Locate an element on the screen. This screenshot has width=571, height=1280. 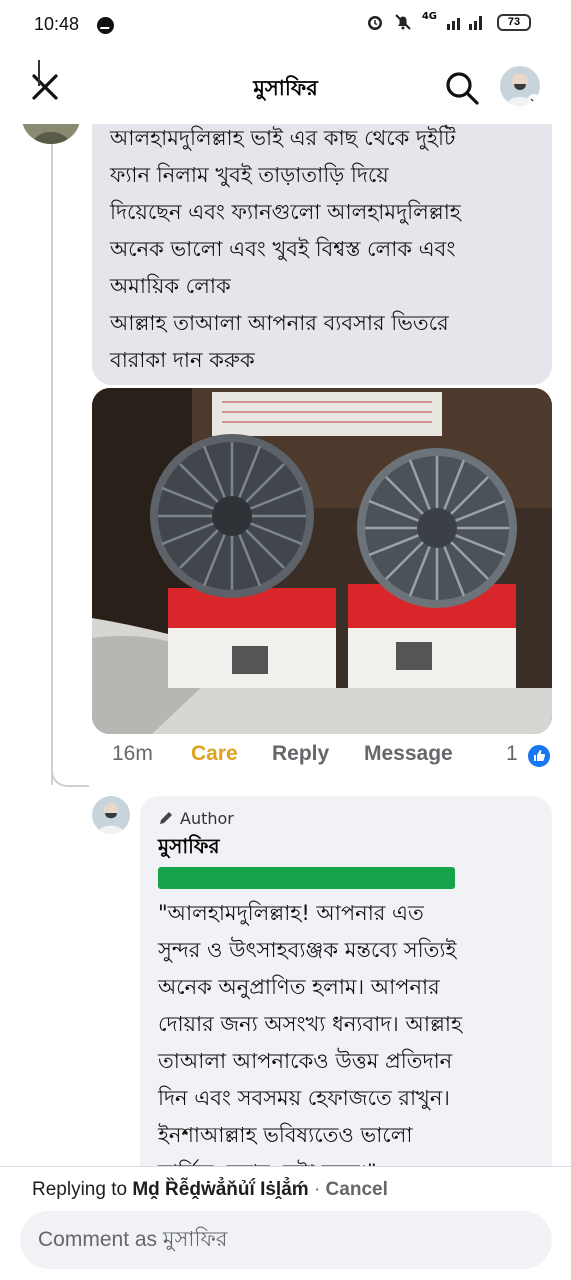
comment-line: আল্লাহ তাআলা আপনার ব্যবসার ভিতরে is located at coordinates (279, 323).